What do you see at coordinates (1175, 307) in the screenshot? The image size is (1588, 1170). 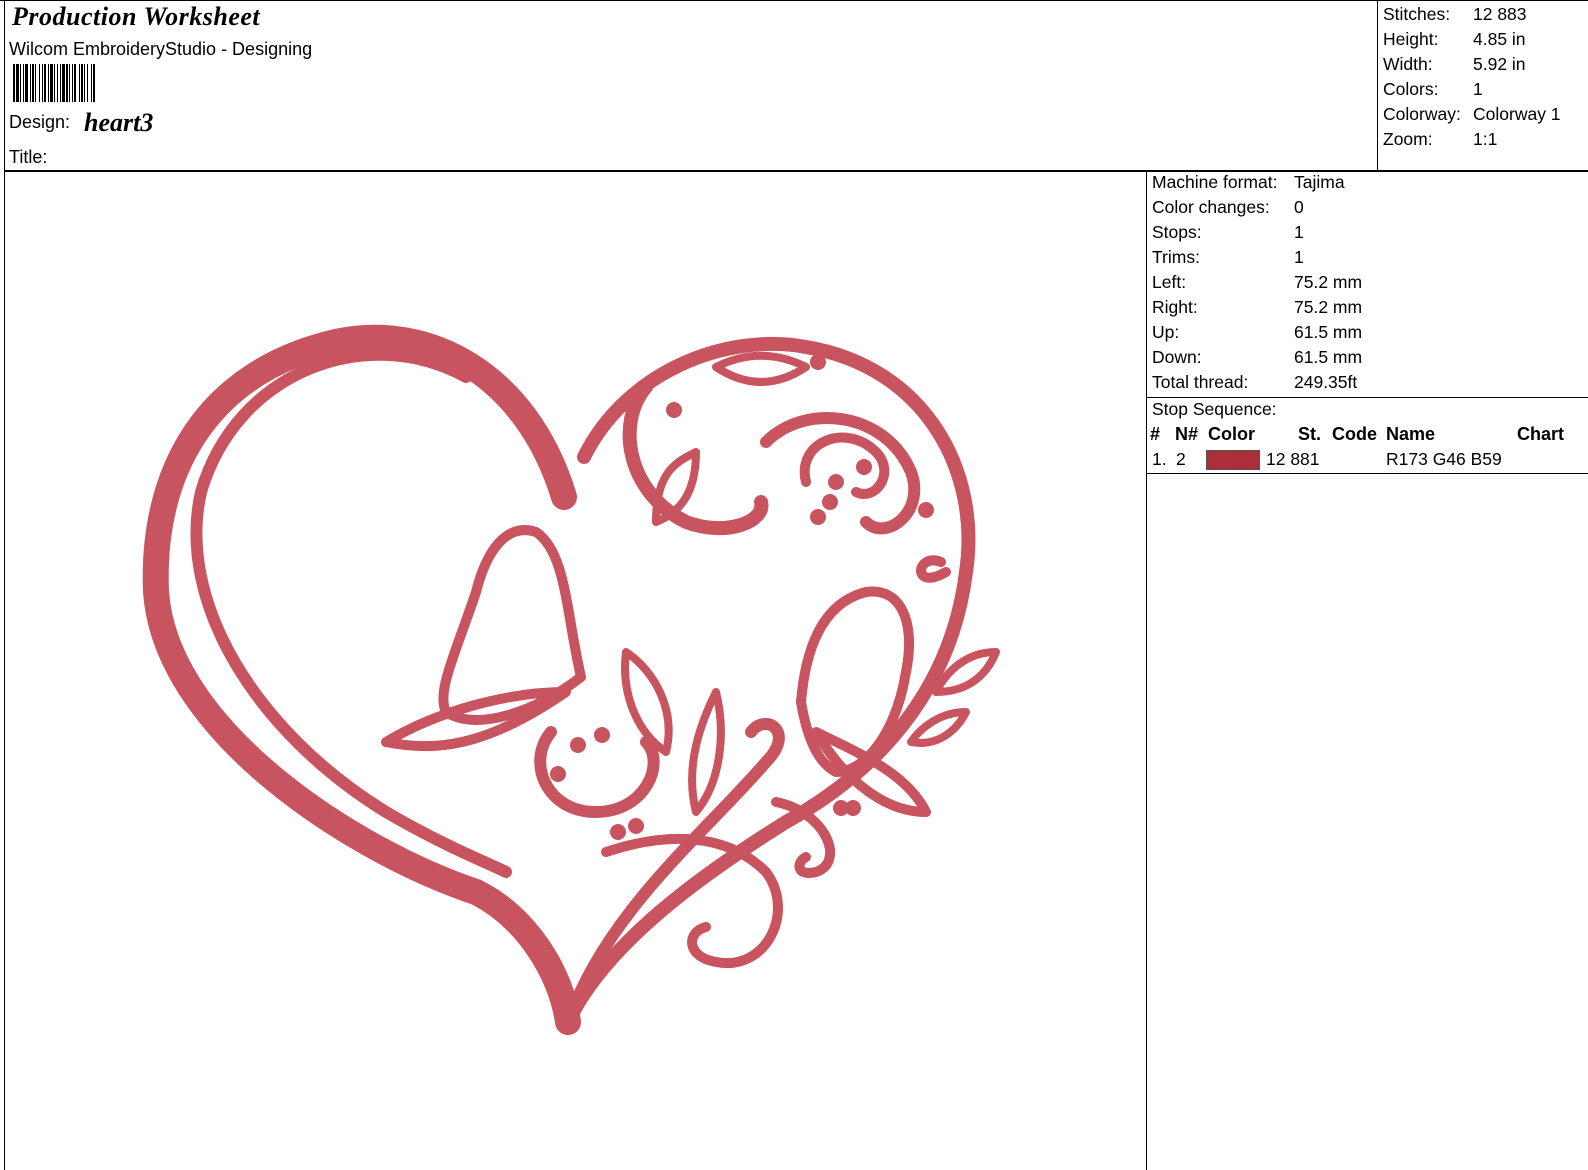 I see `machine-info-label: Right:` at bounding box center [1175, 307].